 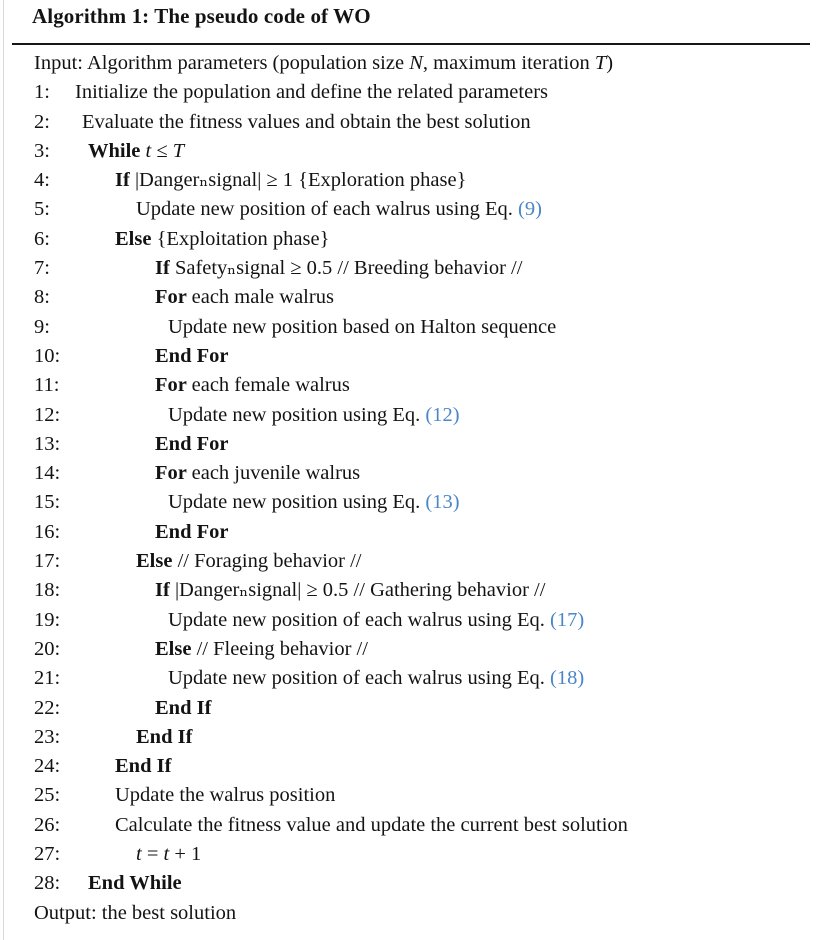 I want to click on algorithm-step-row: 16: End For, so click(x=411, y=532).